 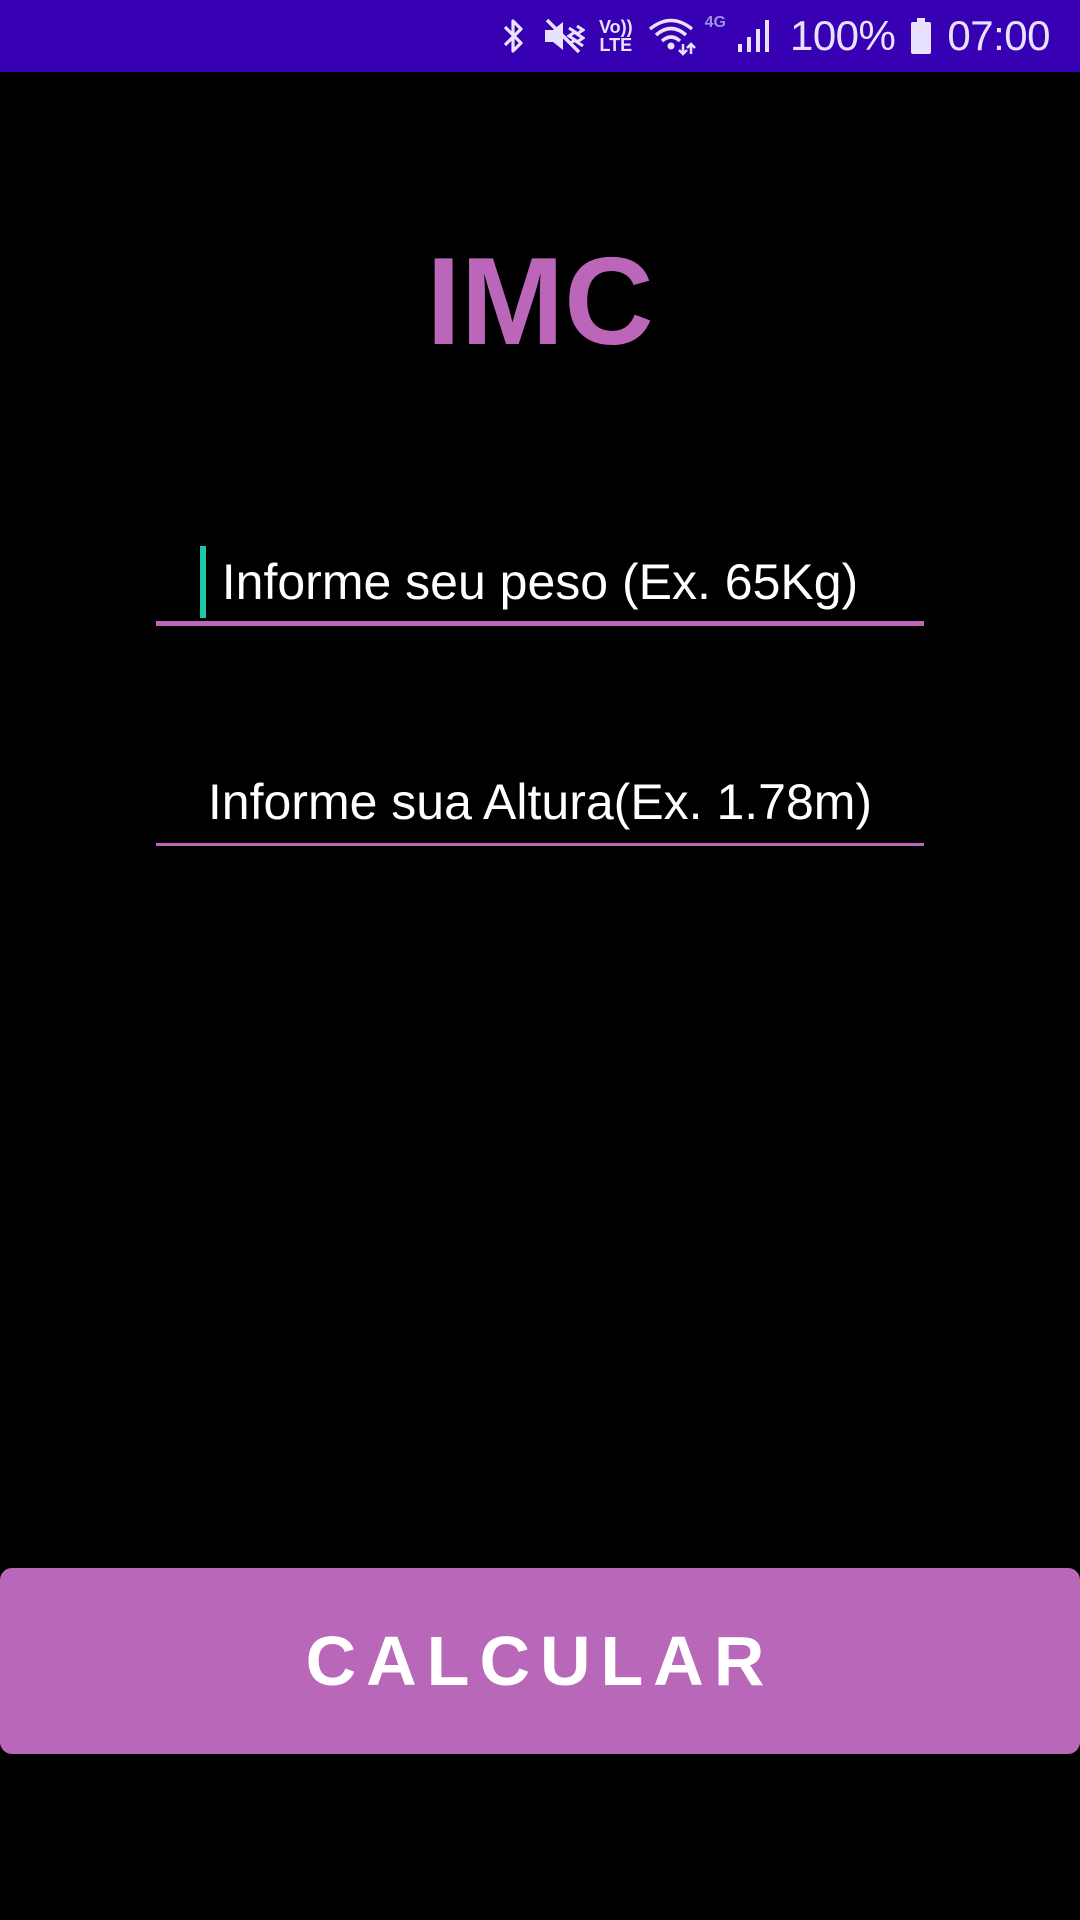 I want to click on battery-icon, so click(x=921, y=36).